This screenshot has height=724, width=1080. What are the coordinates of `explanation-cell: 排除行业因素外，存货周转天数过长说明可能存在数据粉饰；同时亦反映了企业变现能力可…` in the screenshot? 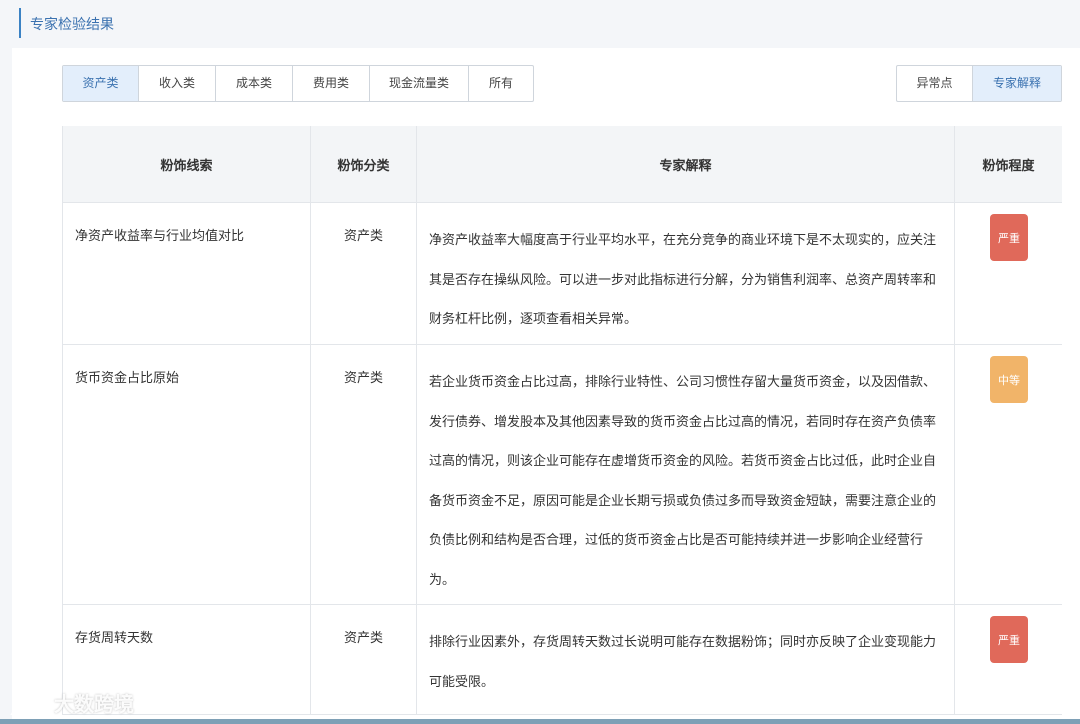 It's located at (686, 659).